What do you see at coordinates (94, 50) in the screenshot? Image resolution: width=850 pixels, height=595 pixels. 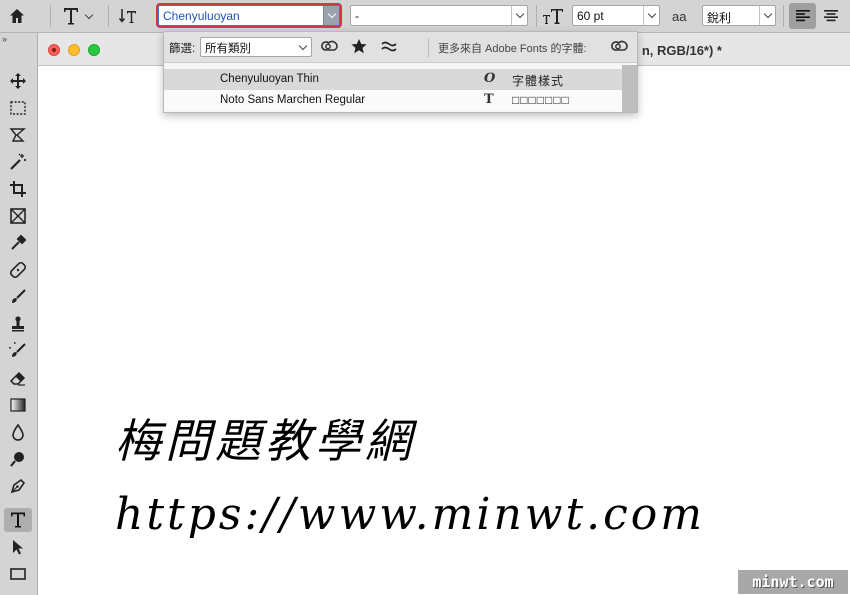 I see `zoom-window-button` at bounding box center [94, 50].